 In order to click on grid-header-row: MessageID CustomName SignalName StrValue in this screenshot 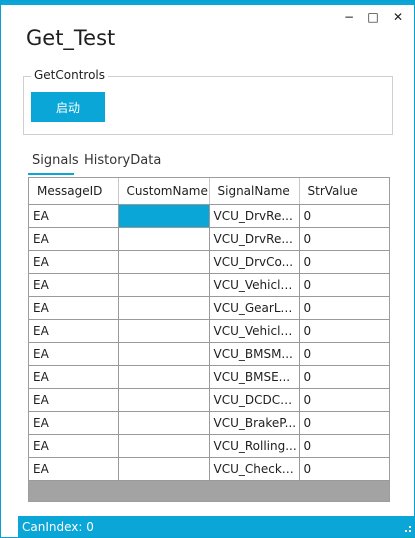, I will do `click(209, 191)`.